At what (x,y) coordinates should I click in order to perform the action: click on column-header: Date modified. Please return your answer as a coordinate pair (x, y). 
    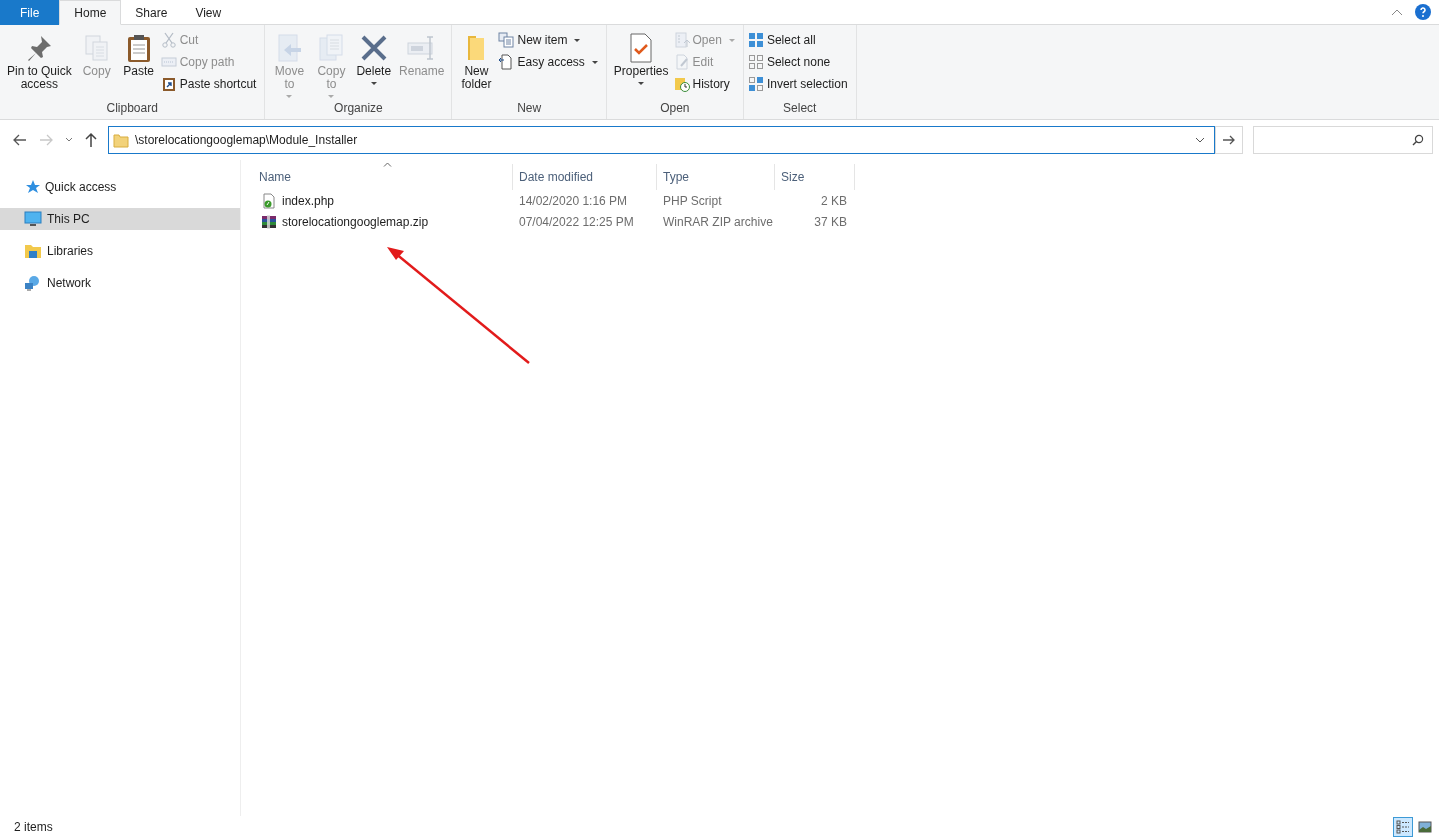
    Looking at the image, I should click on (585, 177).